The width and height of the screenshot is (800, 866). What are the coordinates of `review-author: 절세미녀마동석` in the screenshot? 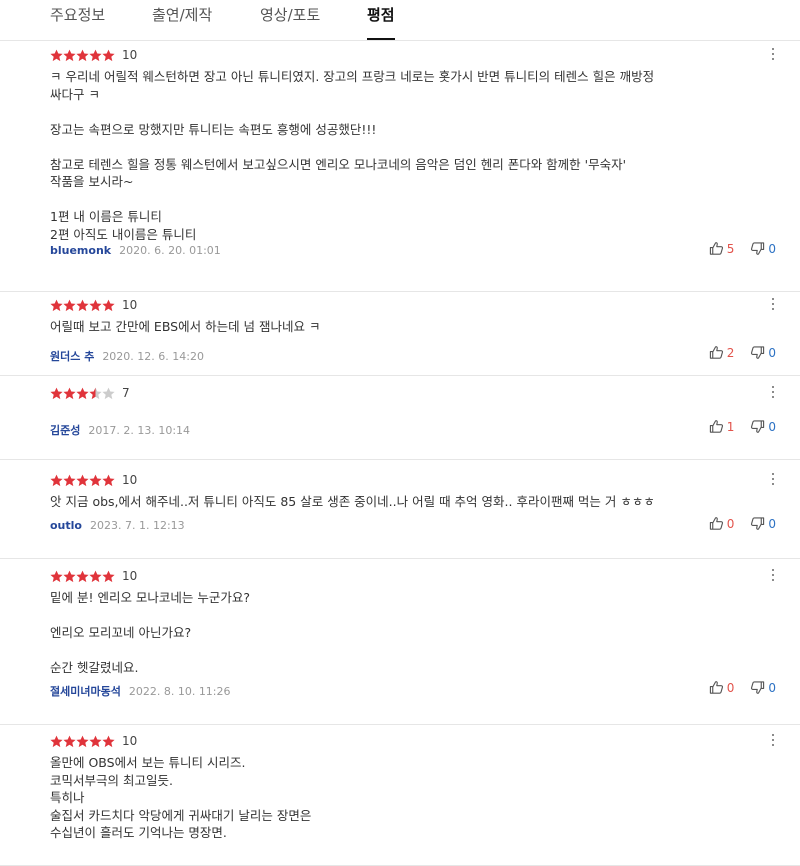 It's located at (85, 691).